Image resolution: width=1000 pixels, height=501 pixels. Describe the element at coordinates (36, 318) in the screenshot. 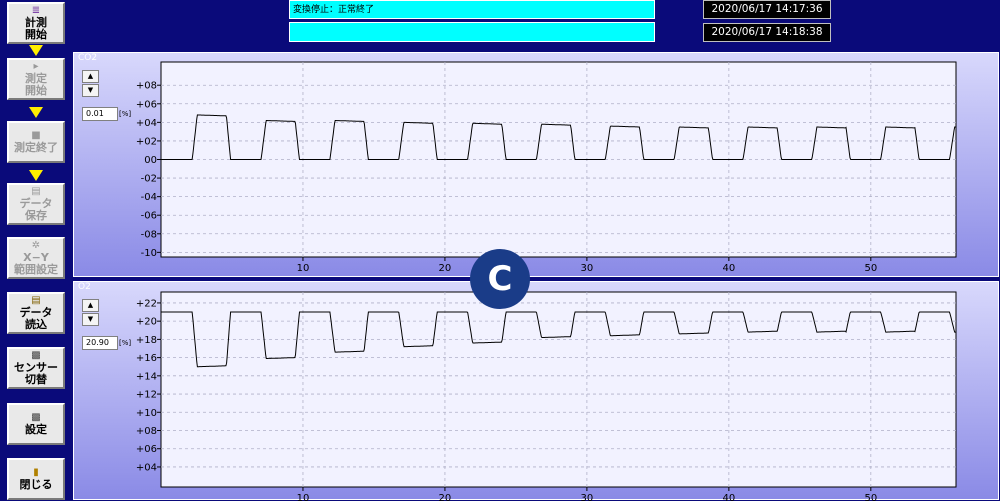

I see `load-data-label: データ 読込` at that location.